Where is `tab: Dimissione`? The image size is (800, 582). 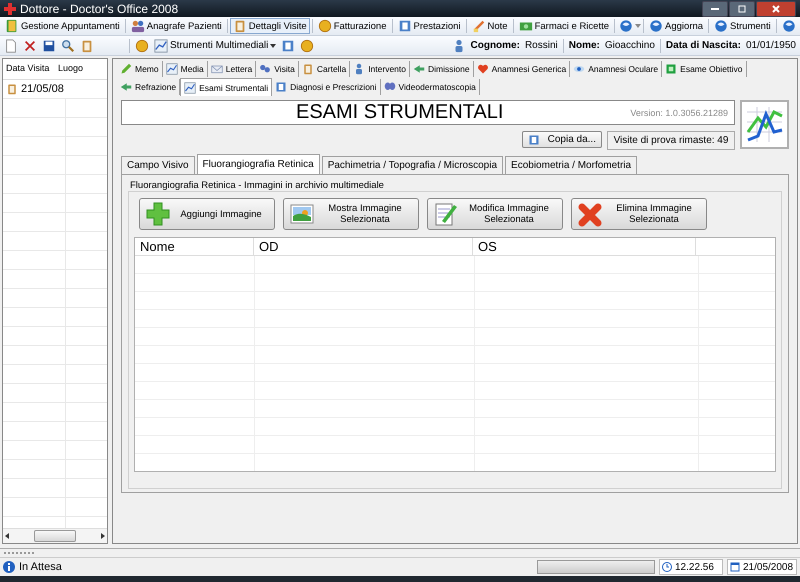 tab: Dimissione is located at coordinates (442, 69).